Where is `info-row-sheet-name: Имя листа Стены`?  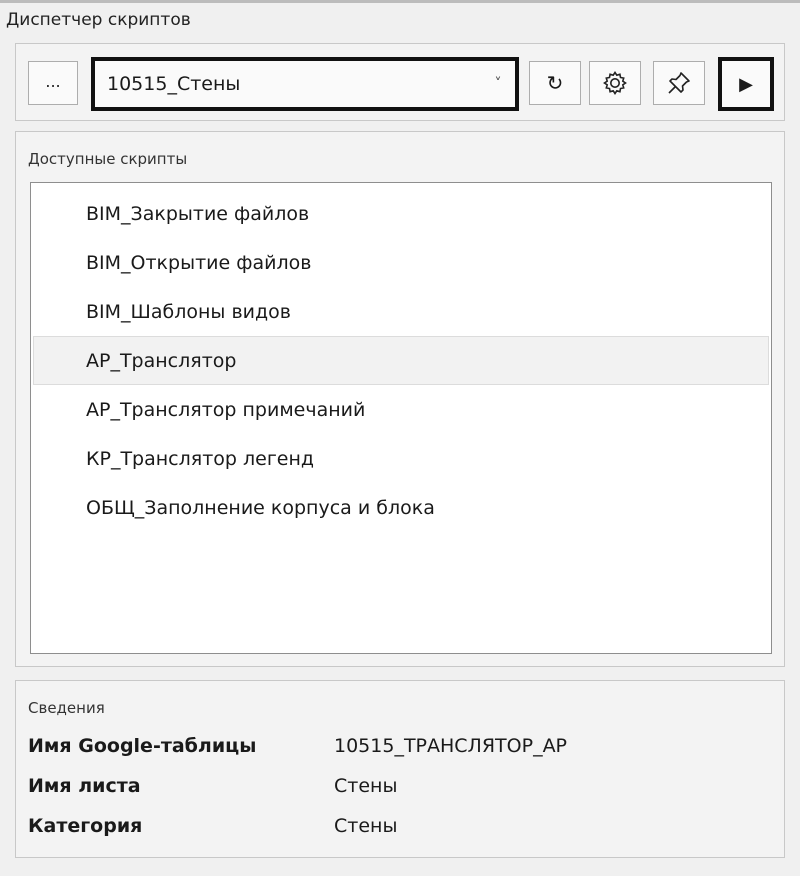
info-row-sheet-name: Имя листа Стены is located at coordinates (212, 786).